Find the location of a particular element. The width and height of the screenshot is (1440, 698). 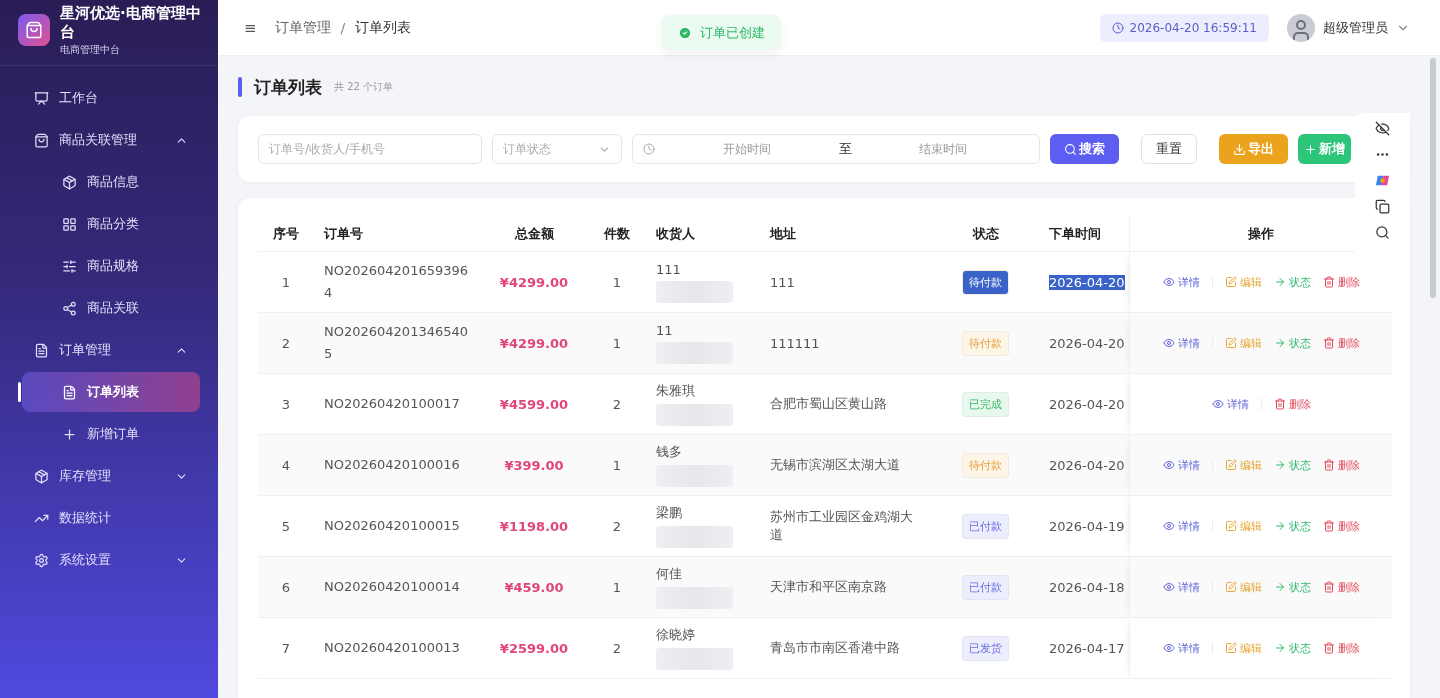

sidebar-item: 商品关联 is located at coordinates (111, 308).